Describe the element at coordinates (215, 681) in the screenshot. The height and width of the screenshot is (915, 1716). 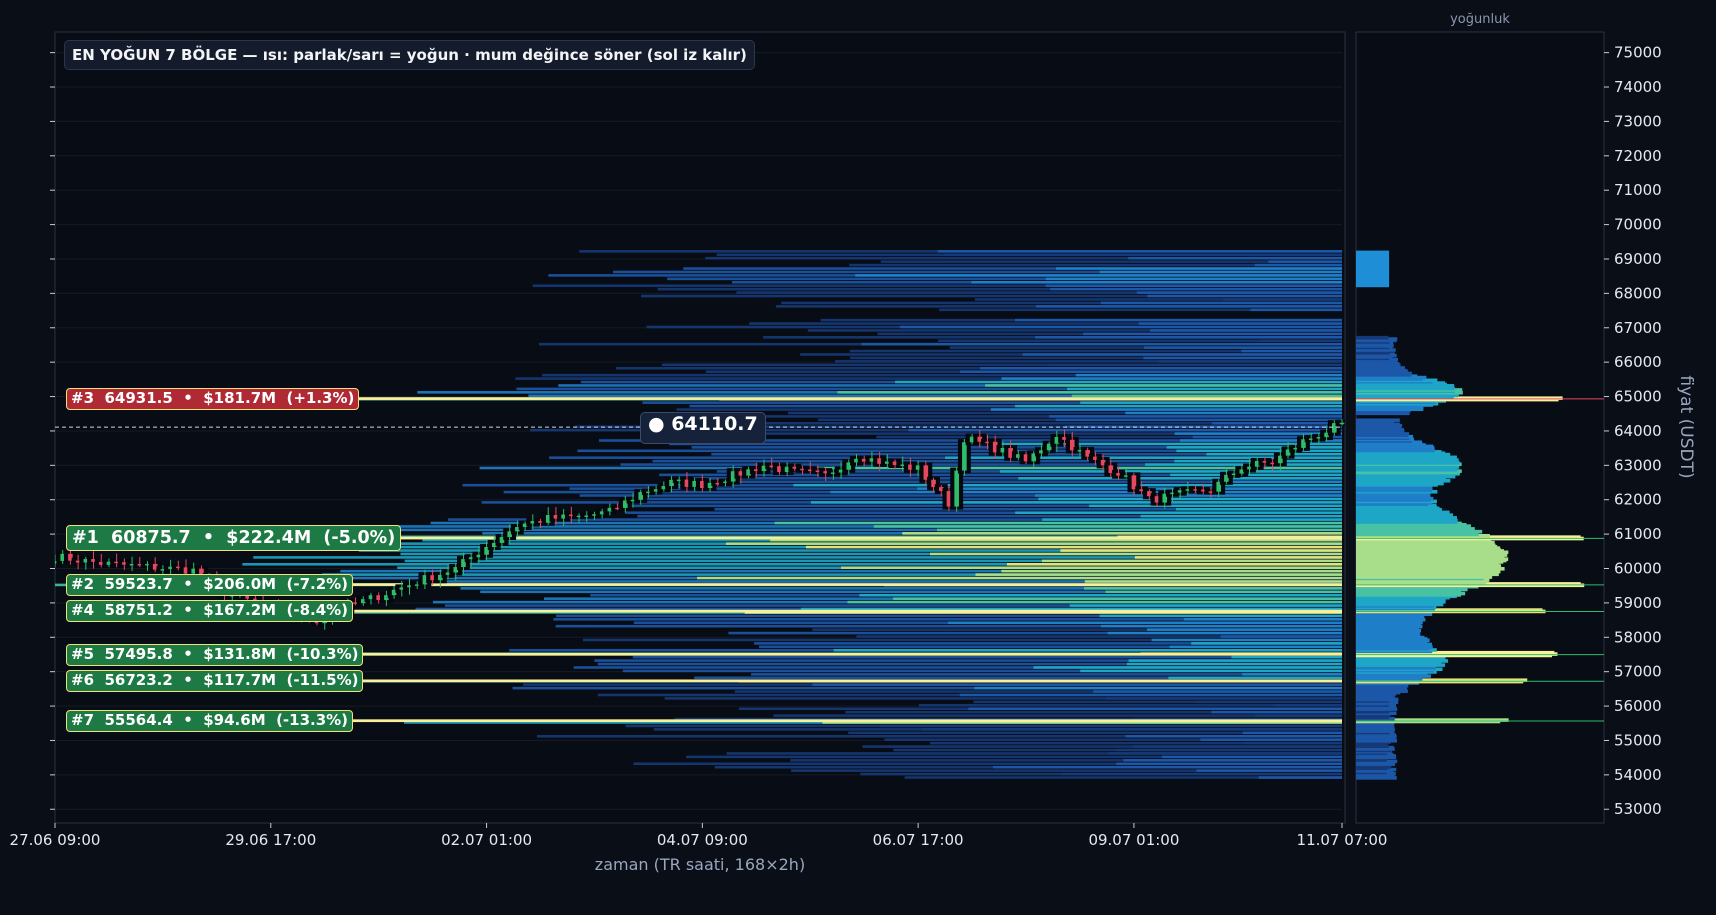
I see `zone-label: #6 56723.2 • $117.7M (-11.5%)` at that location.